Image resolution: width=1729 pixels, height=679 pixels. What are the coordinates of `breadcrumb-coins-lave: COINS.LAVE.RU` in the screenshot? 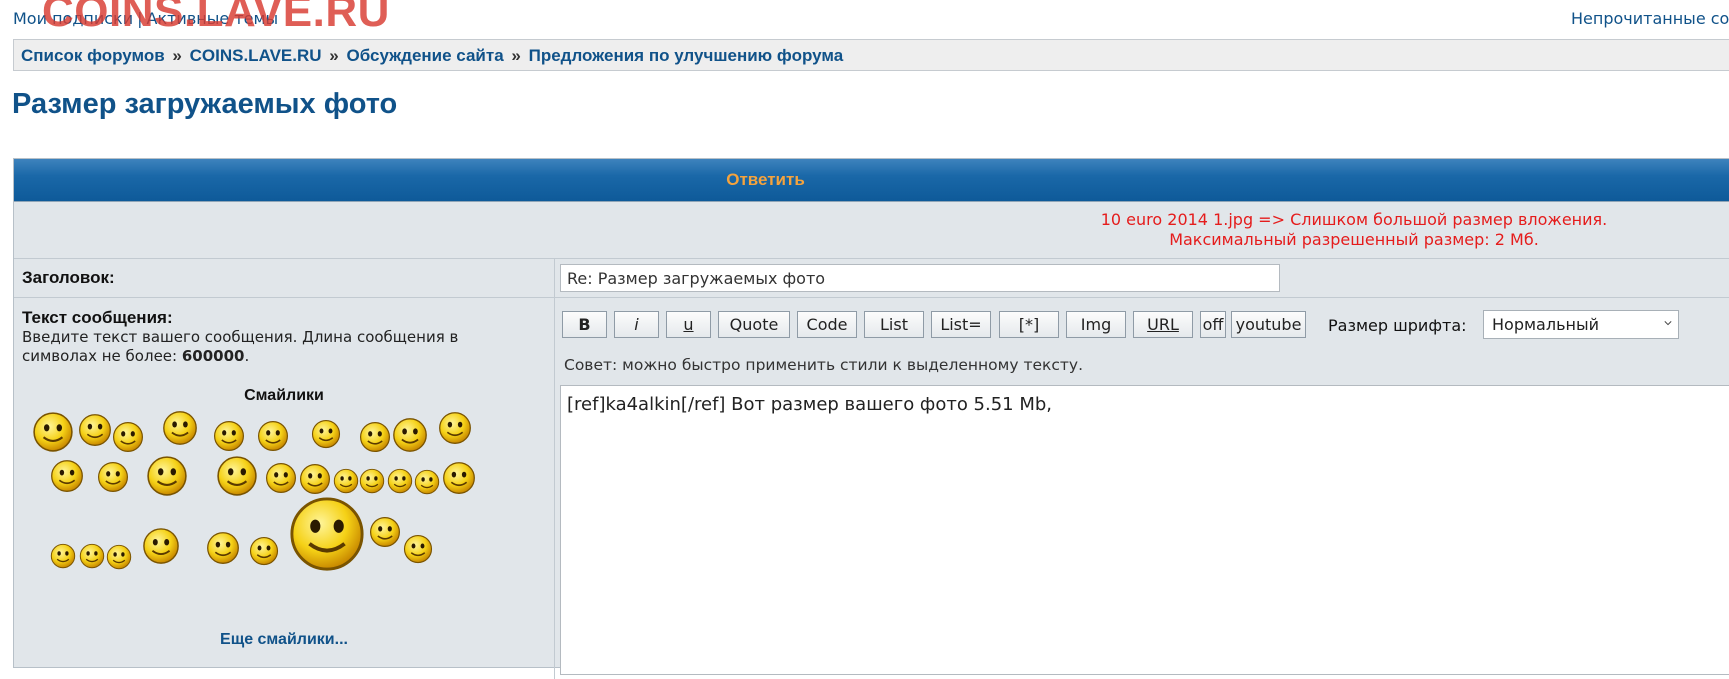 It's located at (256, 55).